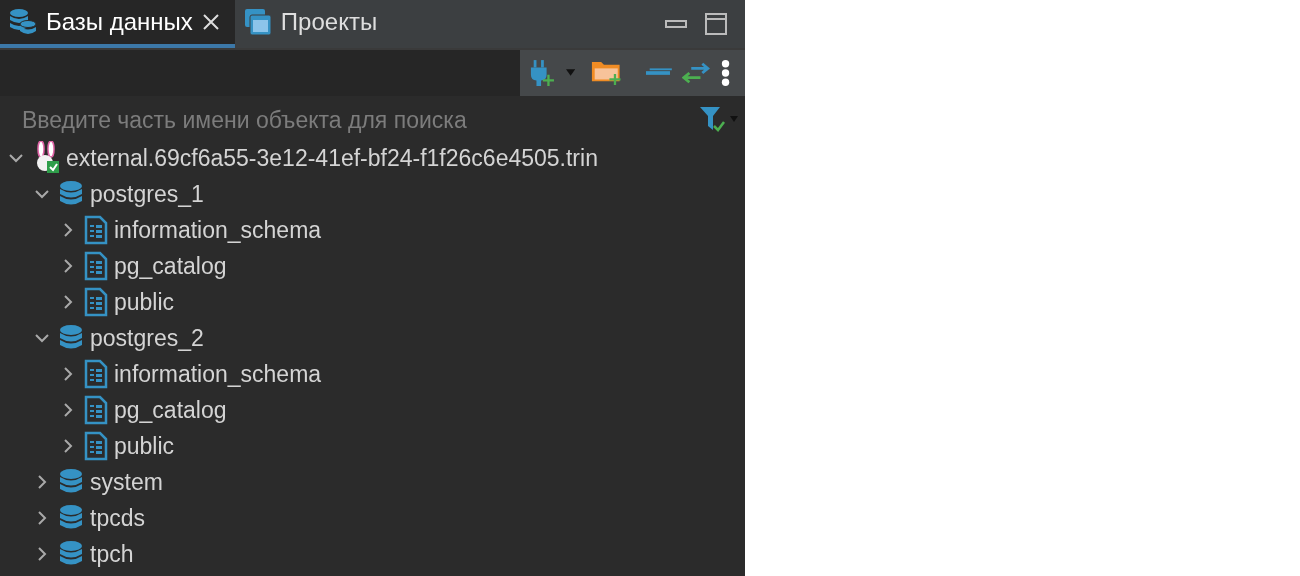 This screenshot has width=1300, height=576. Describe the element at coordinates (543, 73) in the screenshot. I see `plug-plus-icon` at that location.